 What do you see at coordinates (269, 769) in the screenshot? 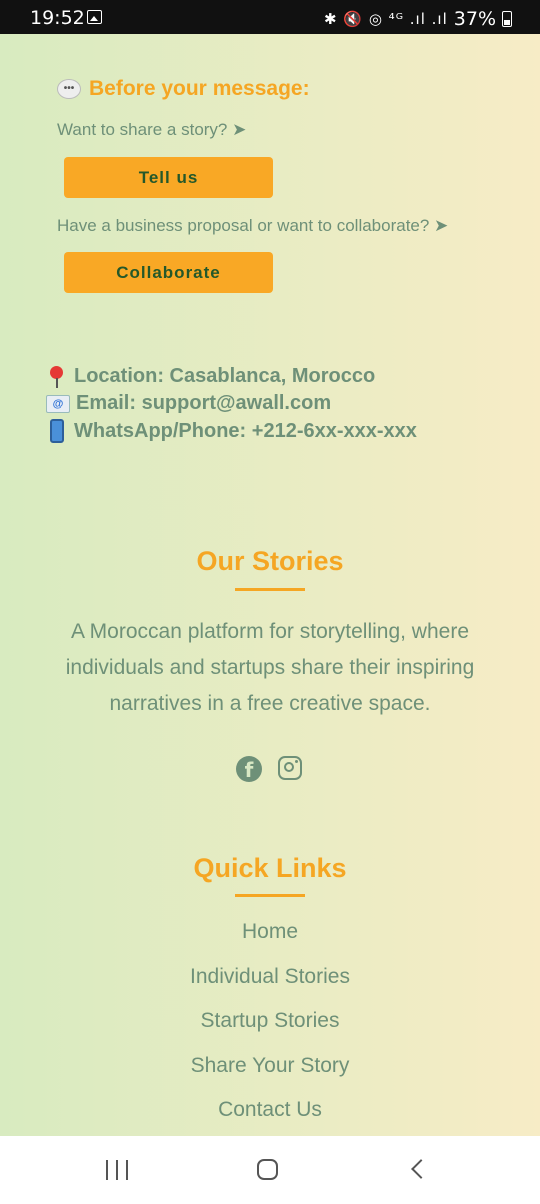
I see `social-links: f` at bounding box center [269, 769].